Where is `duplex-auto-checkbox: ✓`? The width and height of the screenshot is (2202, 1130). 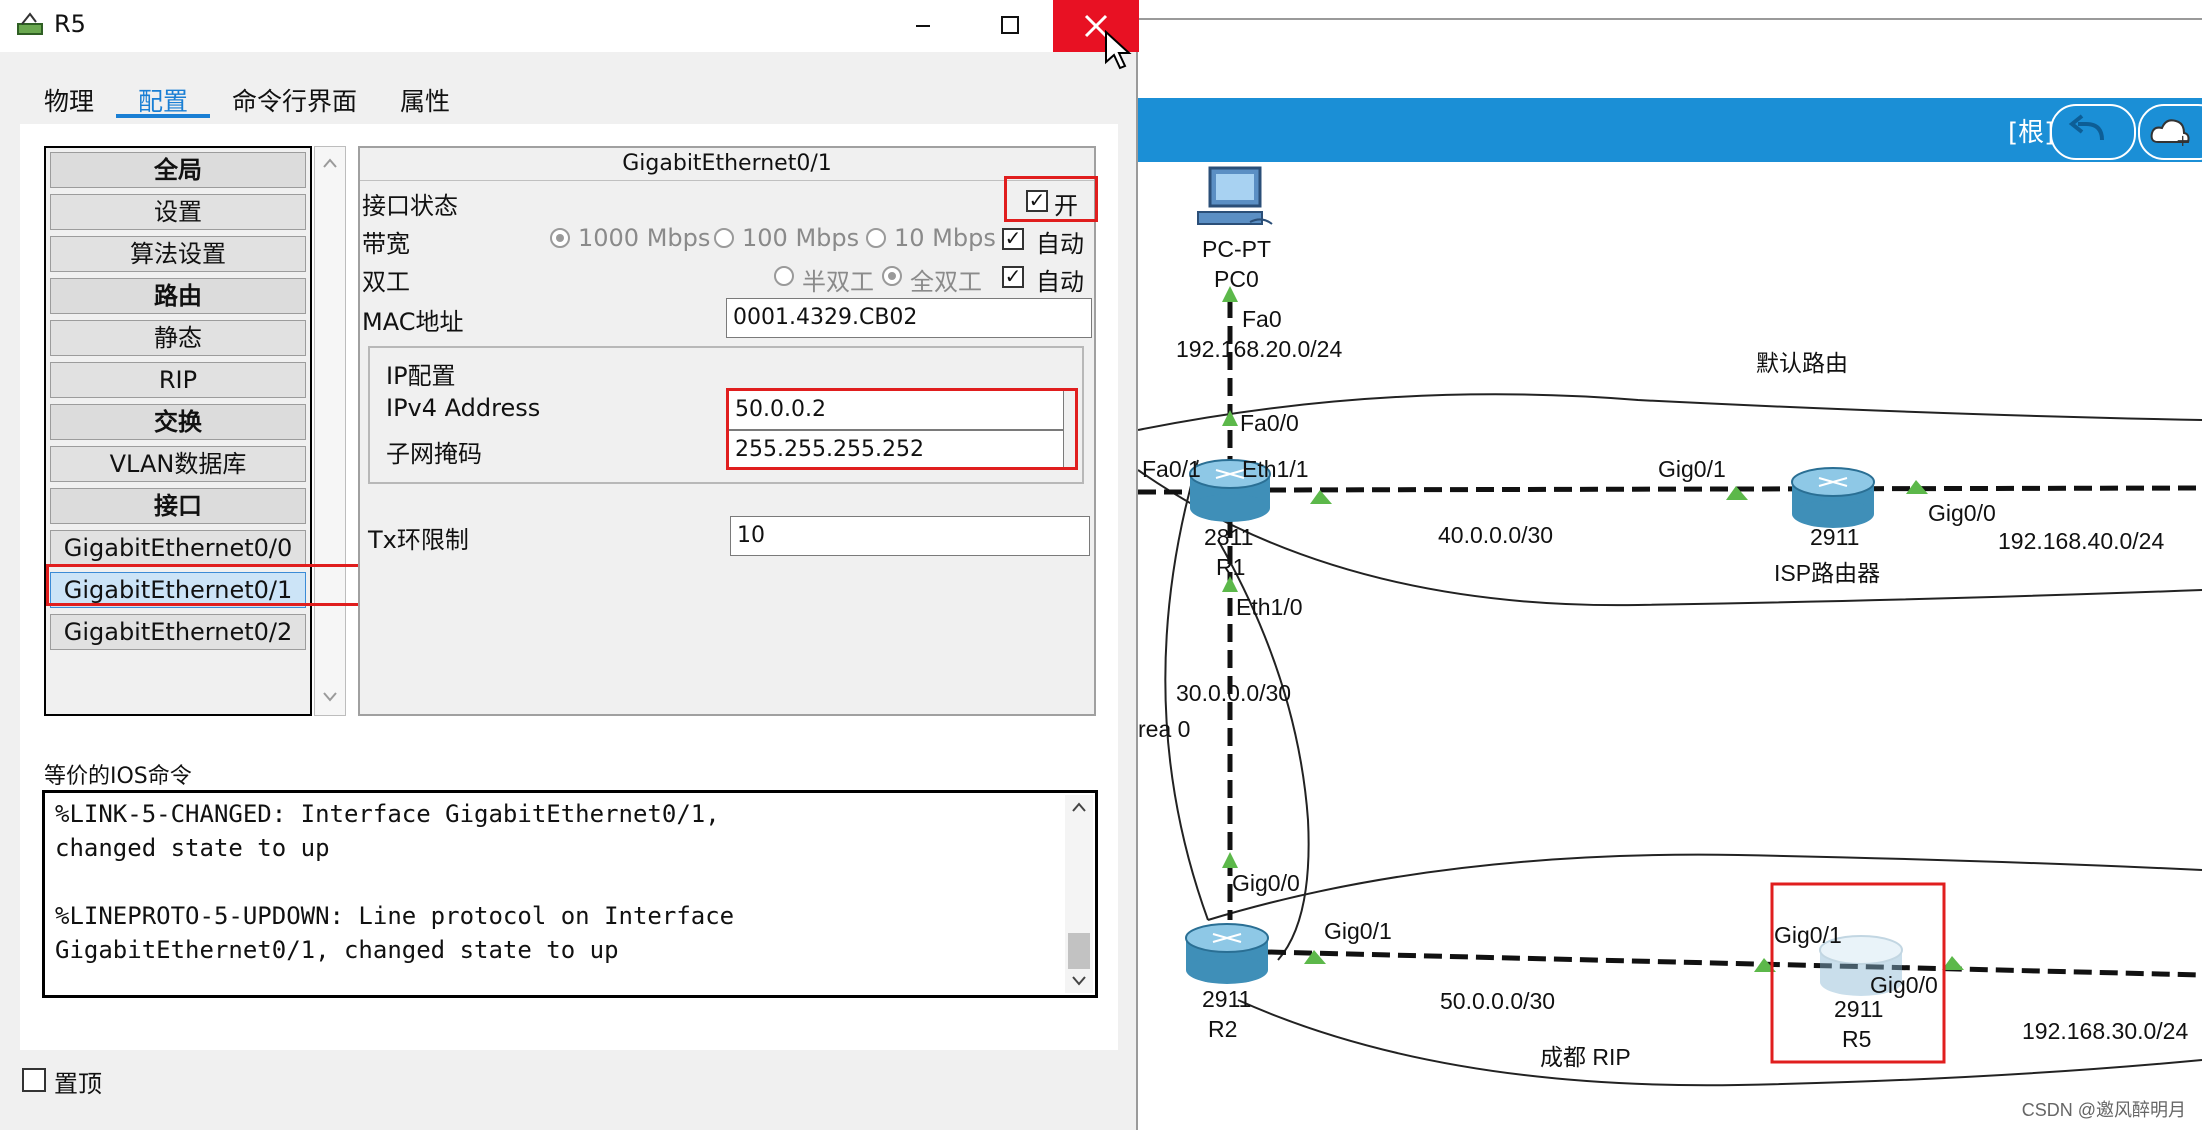
duplex-auto-checkbox: ✓ is located at coordinates (1013, 277).